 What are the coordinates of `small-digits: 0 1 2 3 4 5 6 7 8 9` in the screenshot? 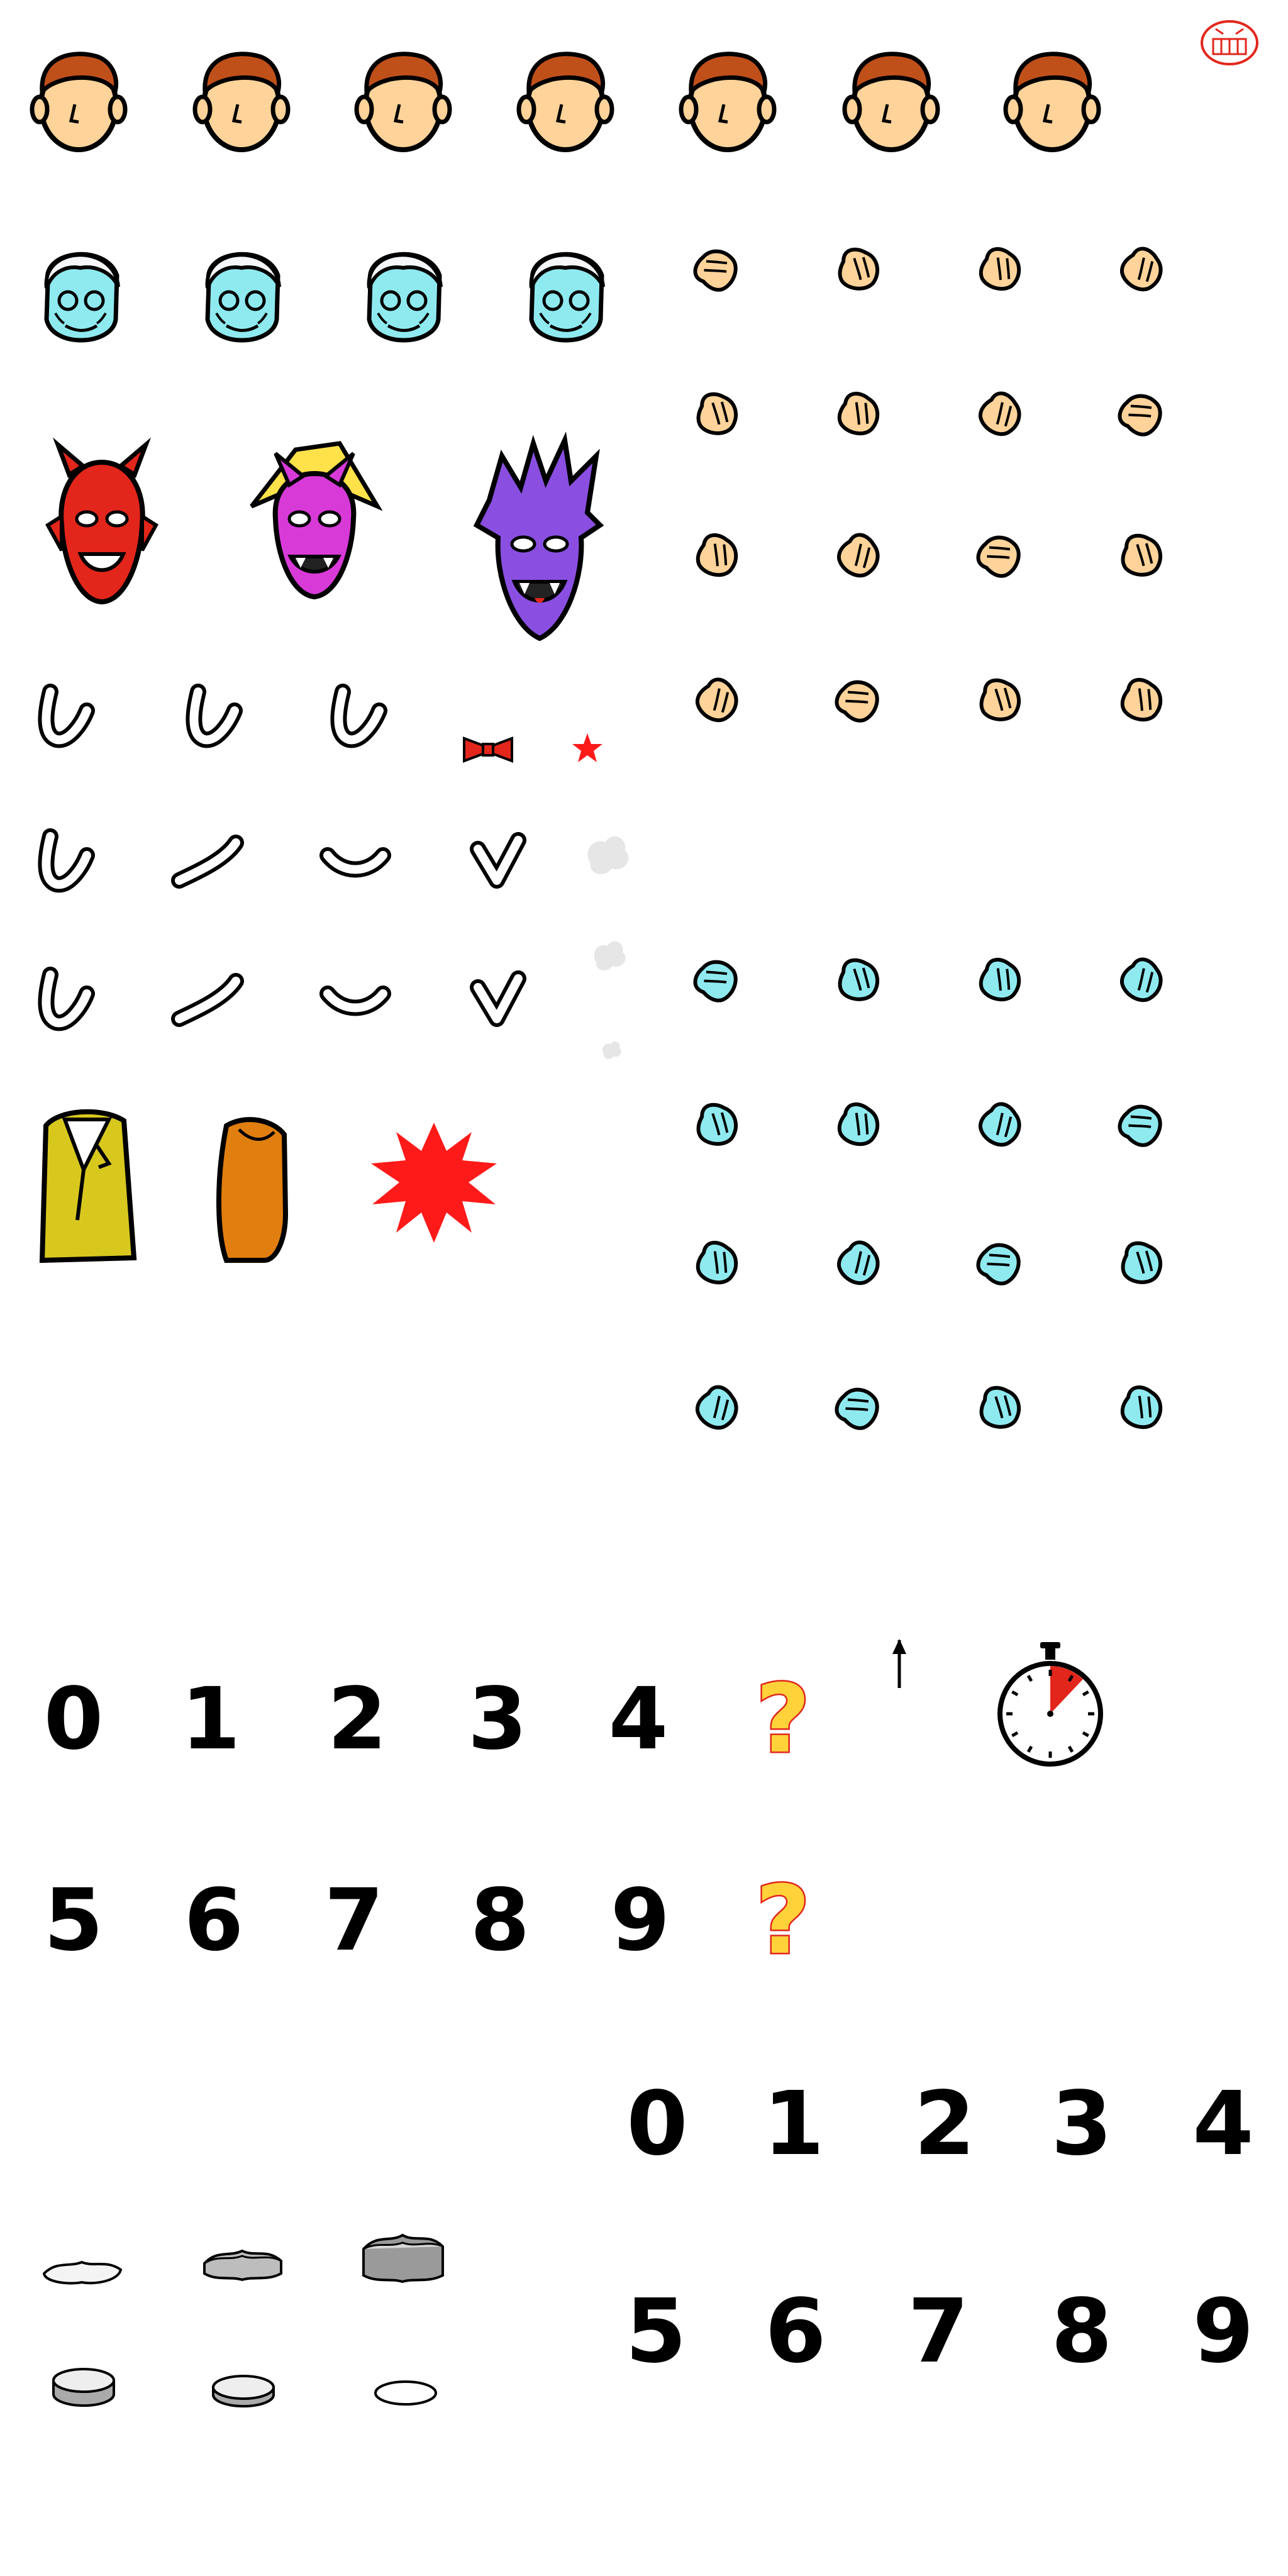 It's located at (939, 2228).